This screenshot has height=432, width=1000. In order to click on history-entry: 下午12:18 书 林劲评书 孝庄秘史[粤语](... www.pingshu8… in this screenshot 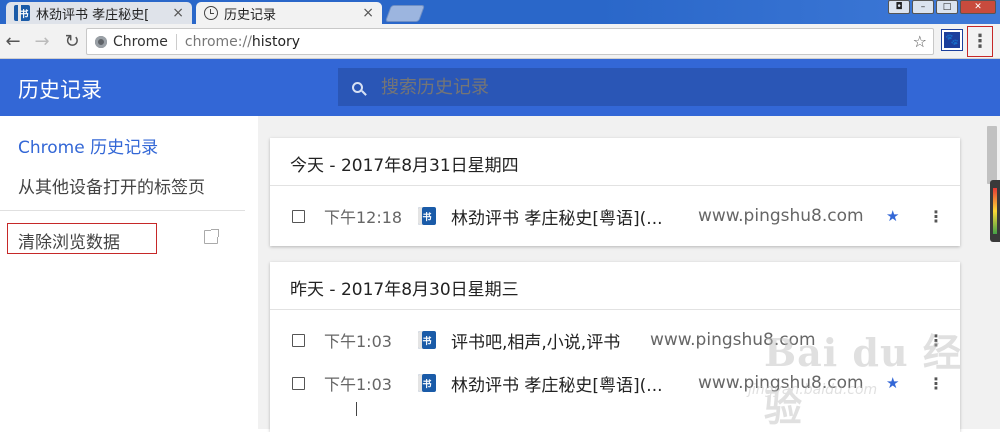, I will do `click(615, 216)`.